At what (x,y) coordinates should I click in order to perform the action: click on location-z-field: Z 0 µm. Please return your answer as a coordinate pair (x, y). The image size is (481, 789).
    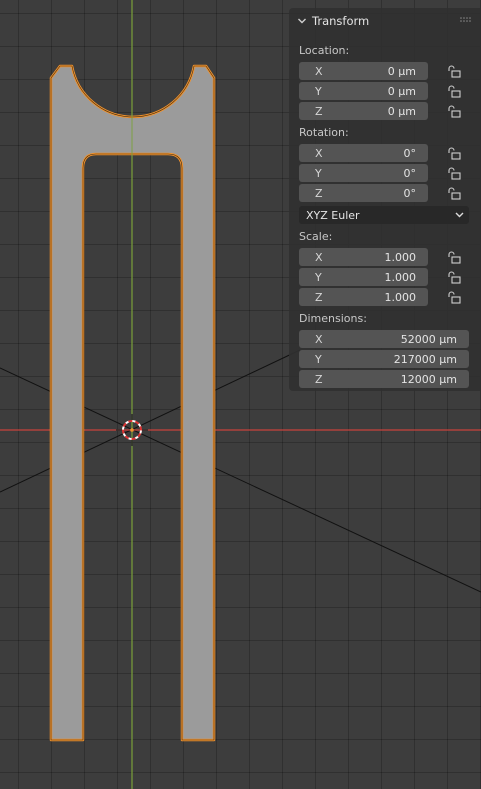
    Looking at the image, I should click on (363, 111).